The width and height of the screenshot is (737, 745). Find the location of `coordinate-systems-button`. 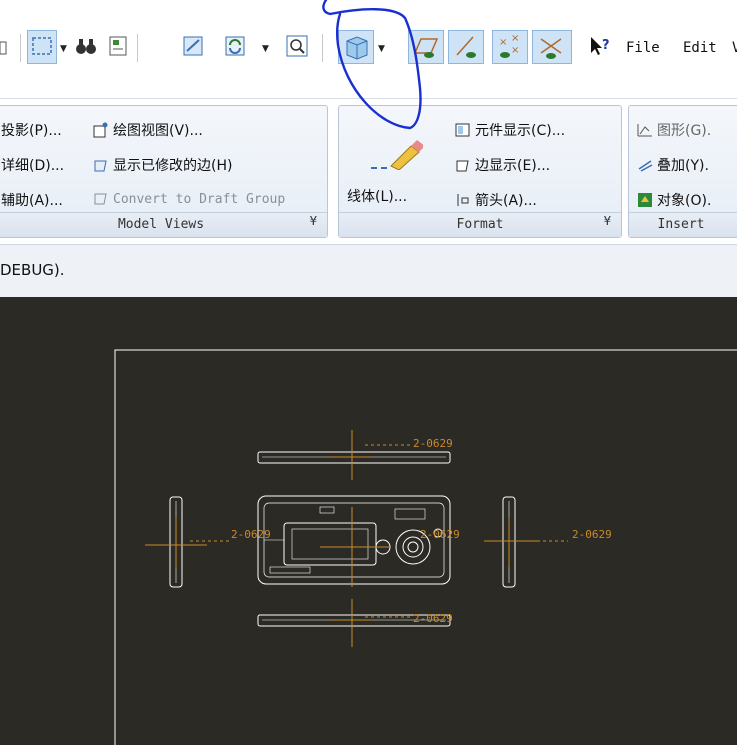

coordinate-systems-button is located at coordinates (552, 47).